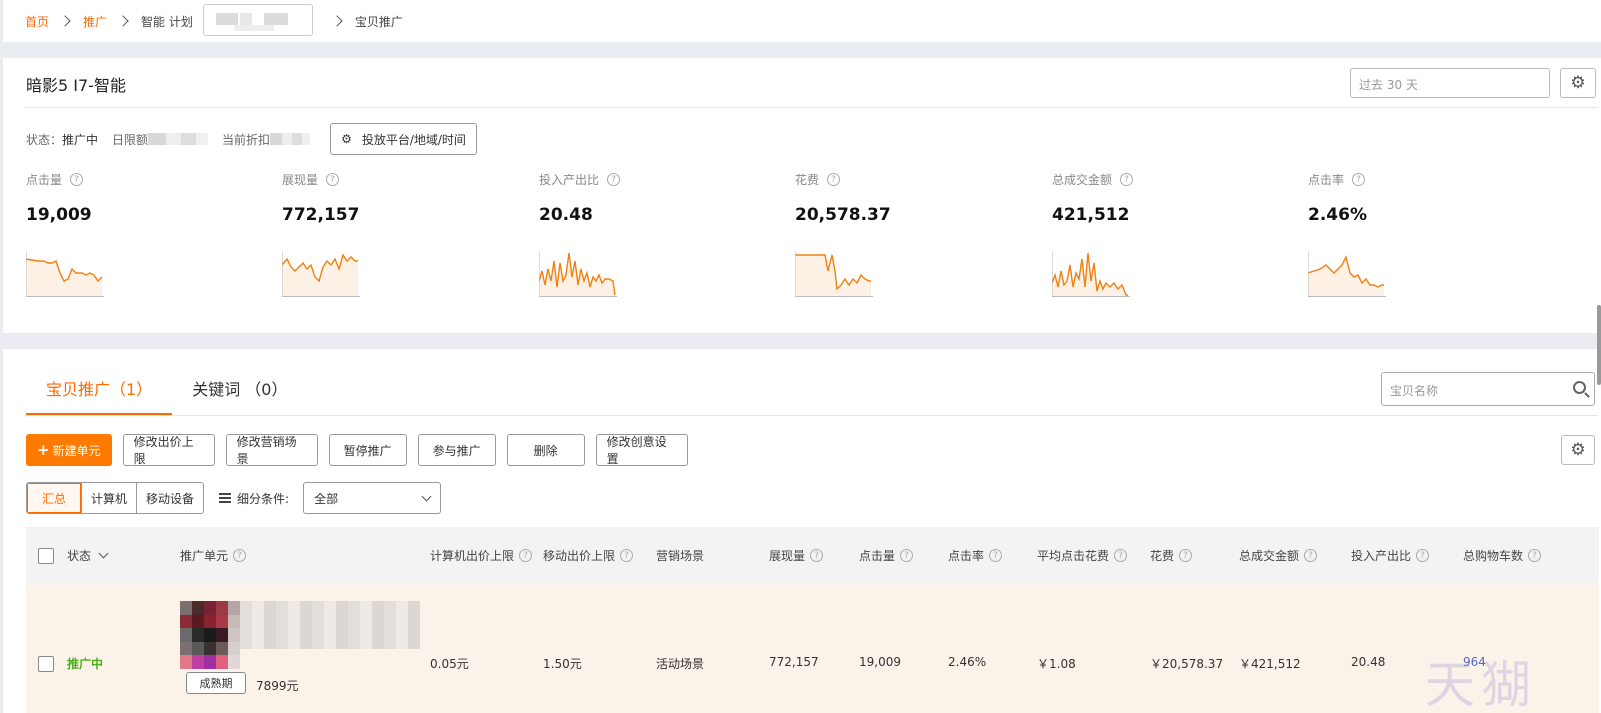  What do you see at coordinates (330, 625) in the screenshot?
I see `redacted-product-title` at bounding box center [330, 625].